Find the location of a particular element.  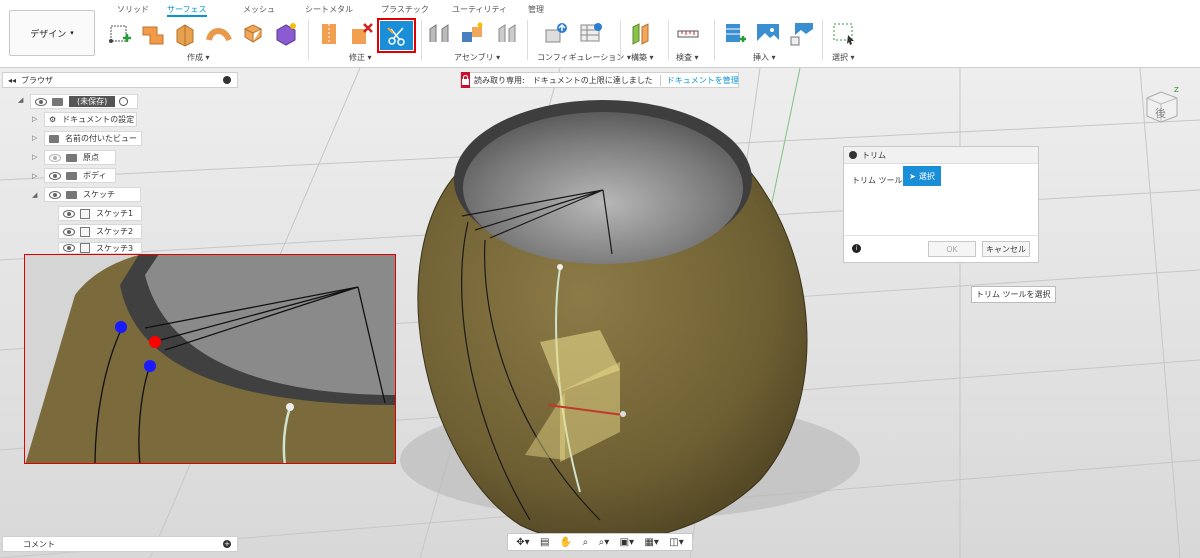

zoom-window-icon: ⌕▾ is located at coordinates (604, 542).